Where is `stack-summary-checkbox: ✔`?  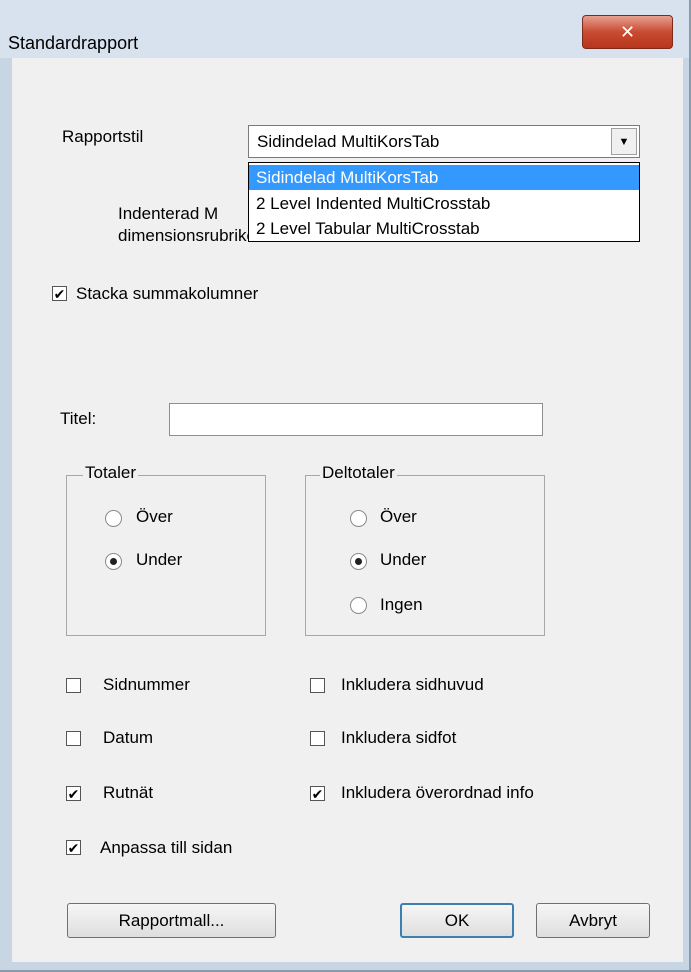 stack-summary-checkbox: ✔ is located at coordinates (59, 293).